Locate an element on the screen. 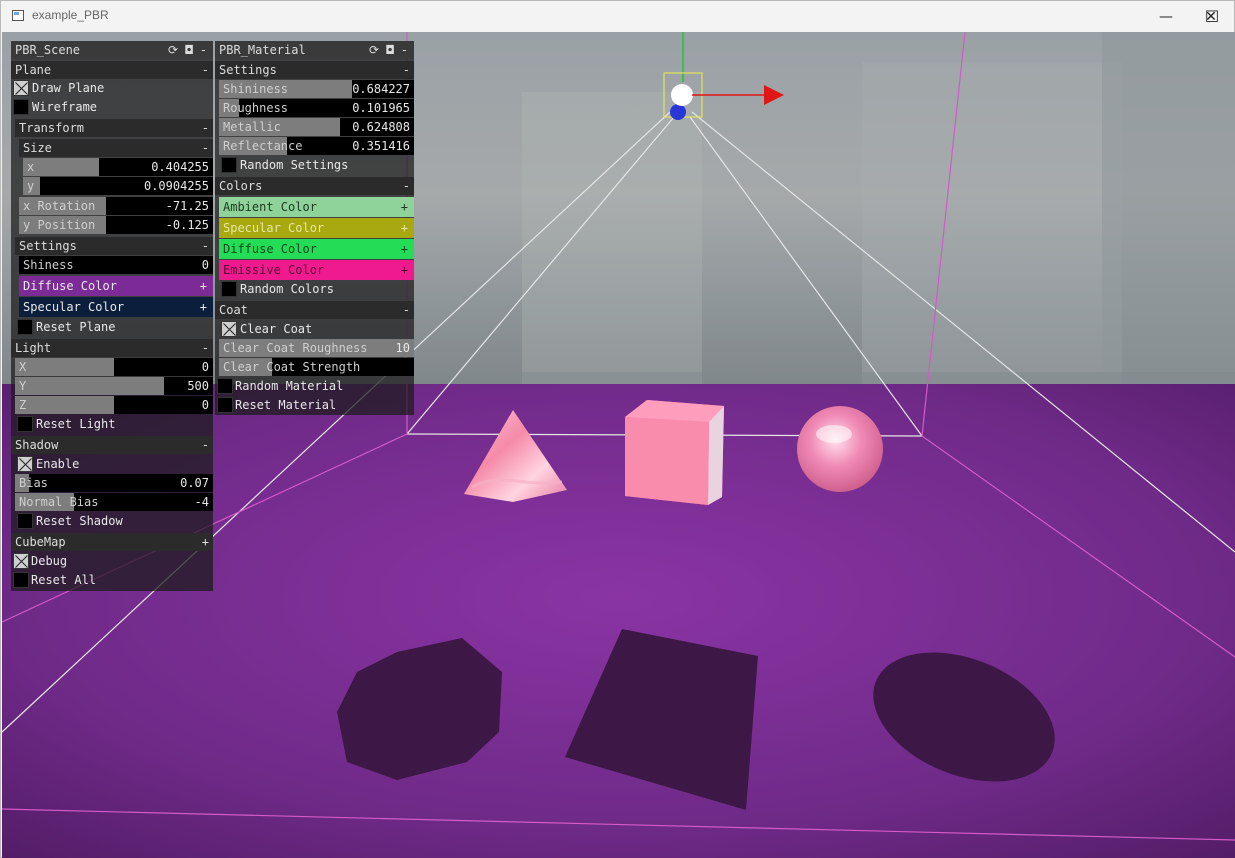 The width and height of the screenshot is (1235, 858). plane-specular-color: Specular Color + is located at coordinates (116, 307).